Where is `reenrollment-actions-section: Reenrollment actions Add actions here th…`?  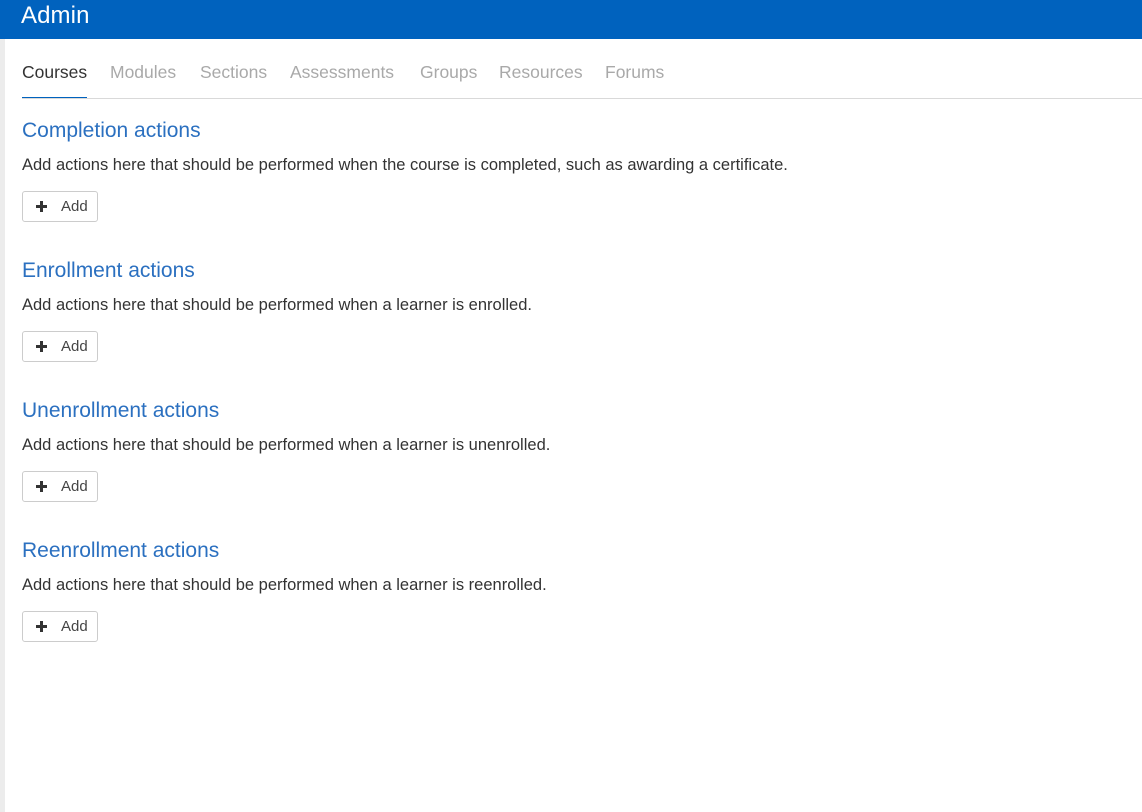
reenrollment-actions-section: Reenrollment actions Add actions here th… is located at coordinates (284, 589).